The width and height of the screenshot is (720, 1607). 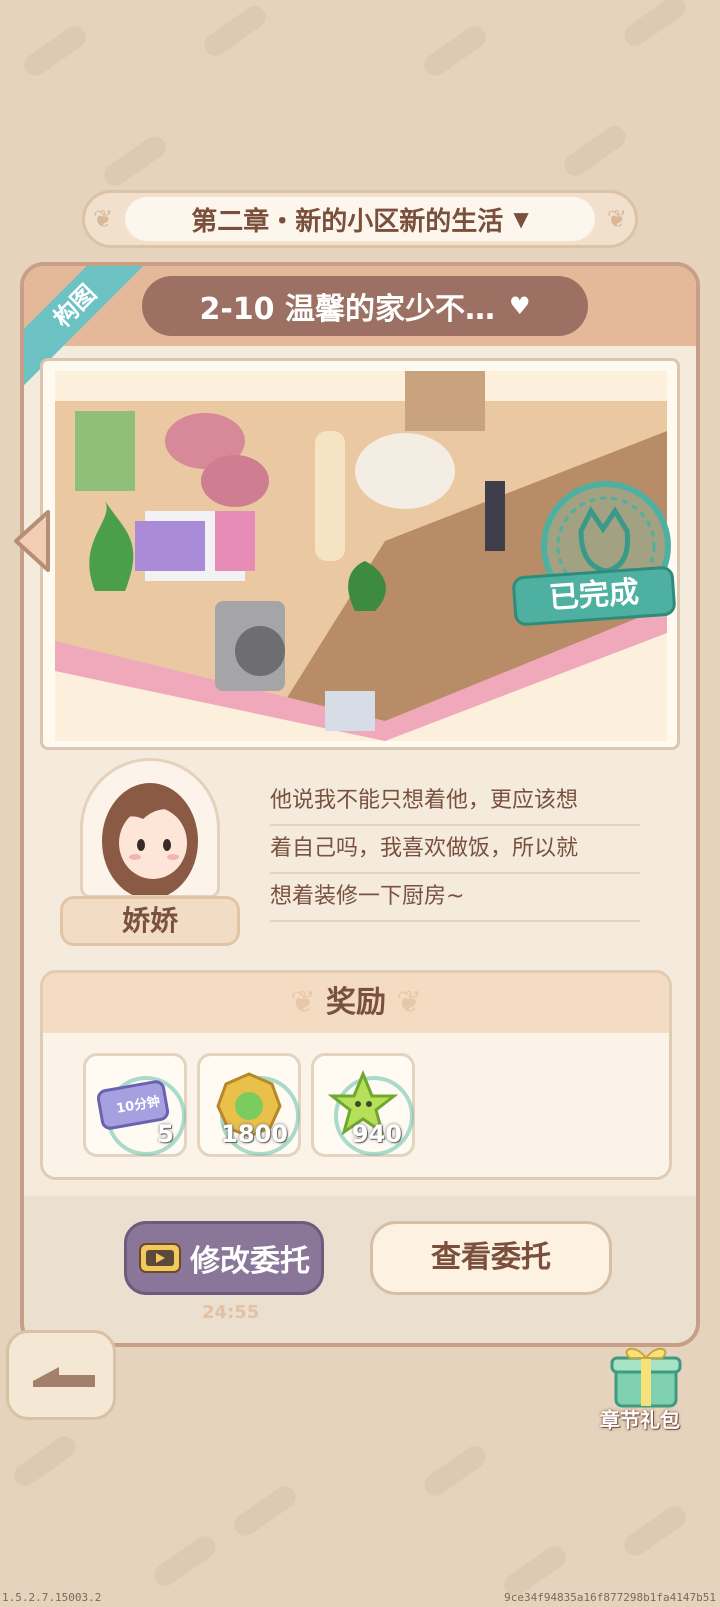 What do you see at coordinates (521, 219) in the screenshot?
I see `chevron-down-icon: ▼` at bounding box center [521, 219].